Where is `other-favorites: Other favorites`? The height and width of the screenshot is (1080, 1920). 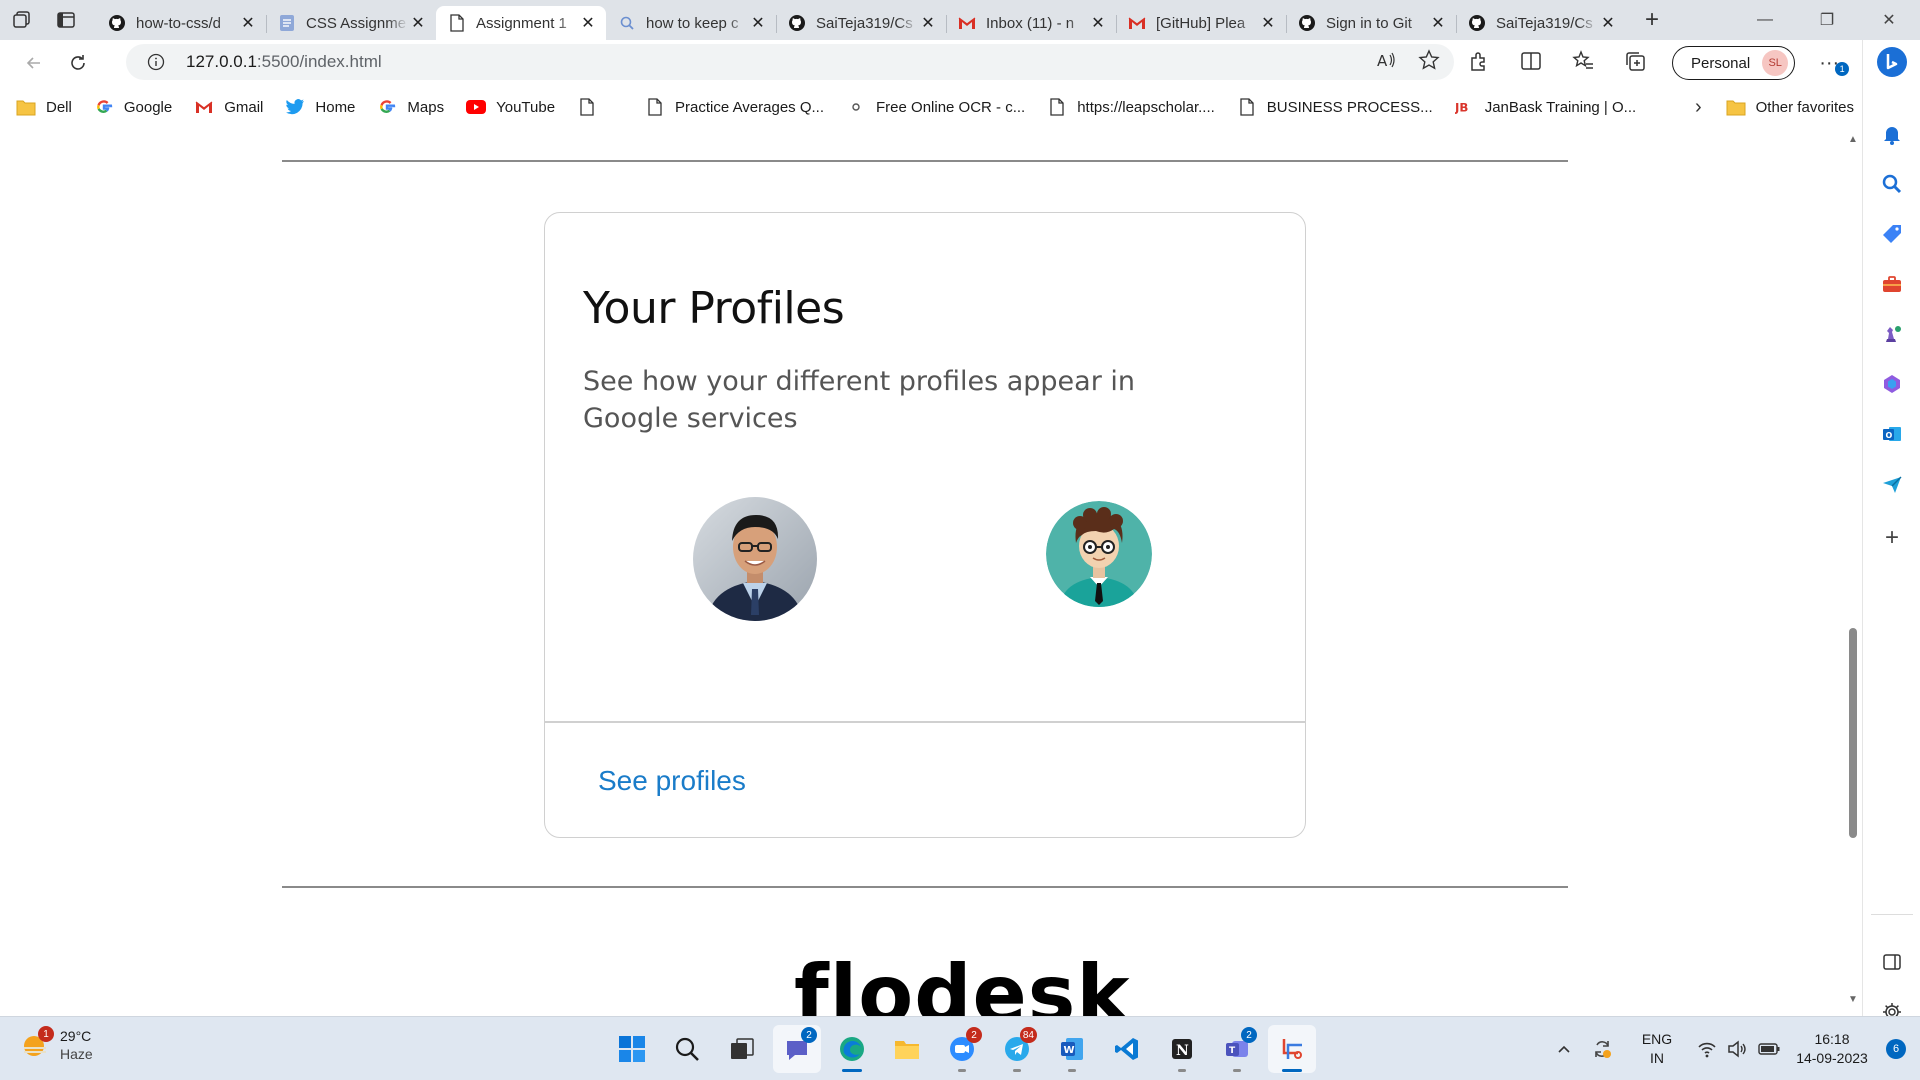 other-favorites: Other favorites is located at coordinates (1790, 107).